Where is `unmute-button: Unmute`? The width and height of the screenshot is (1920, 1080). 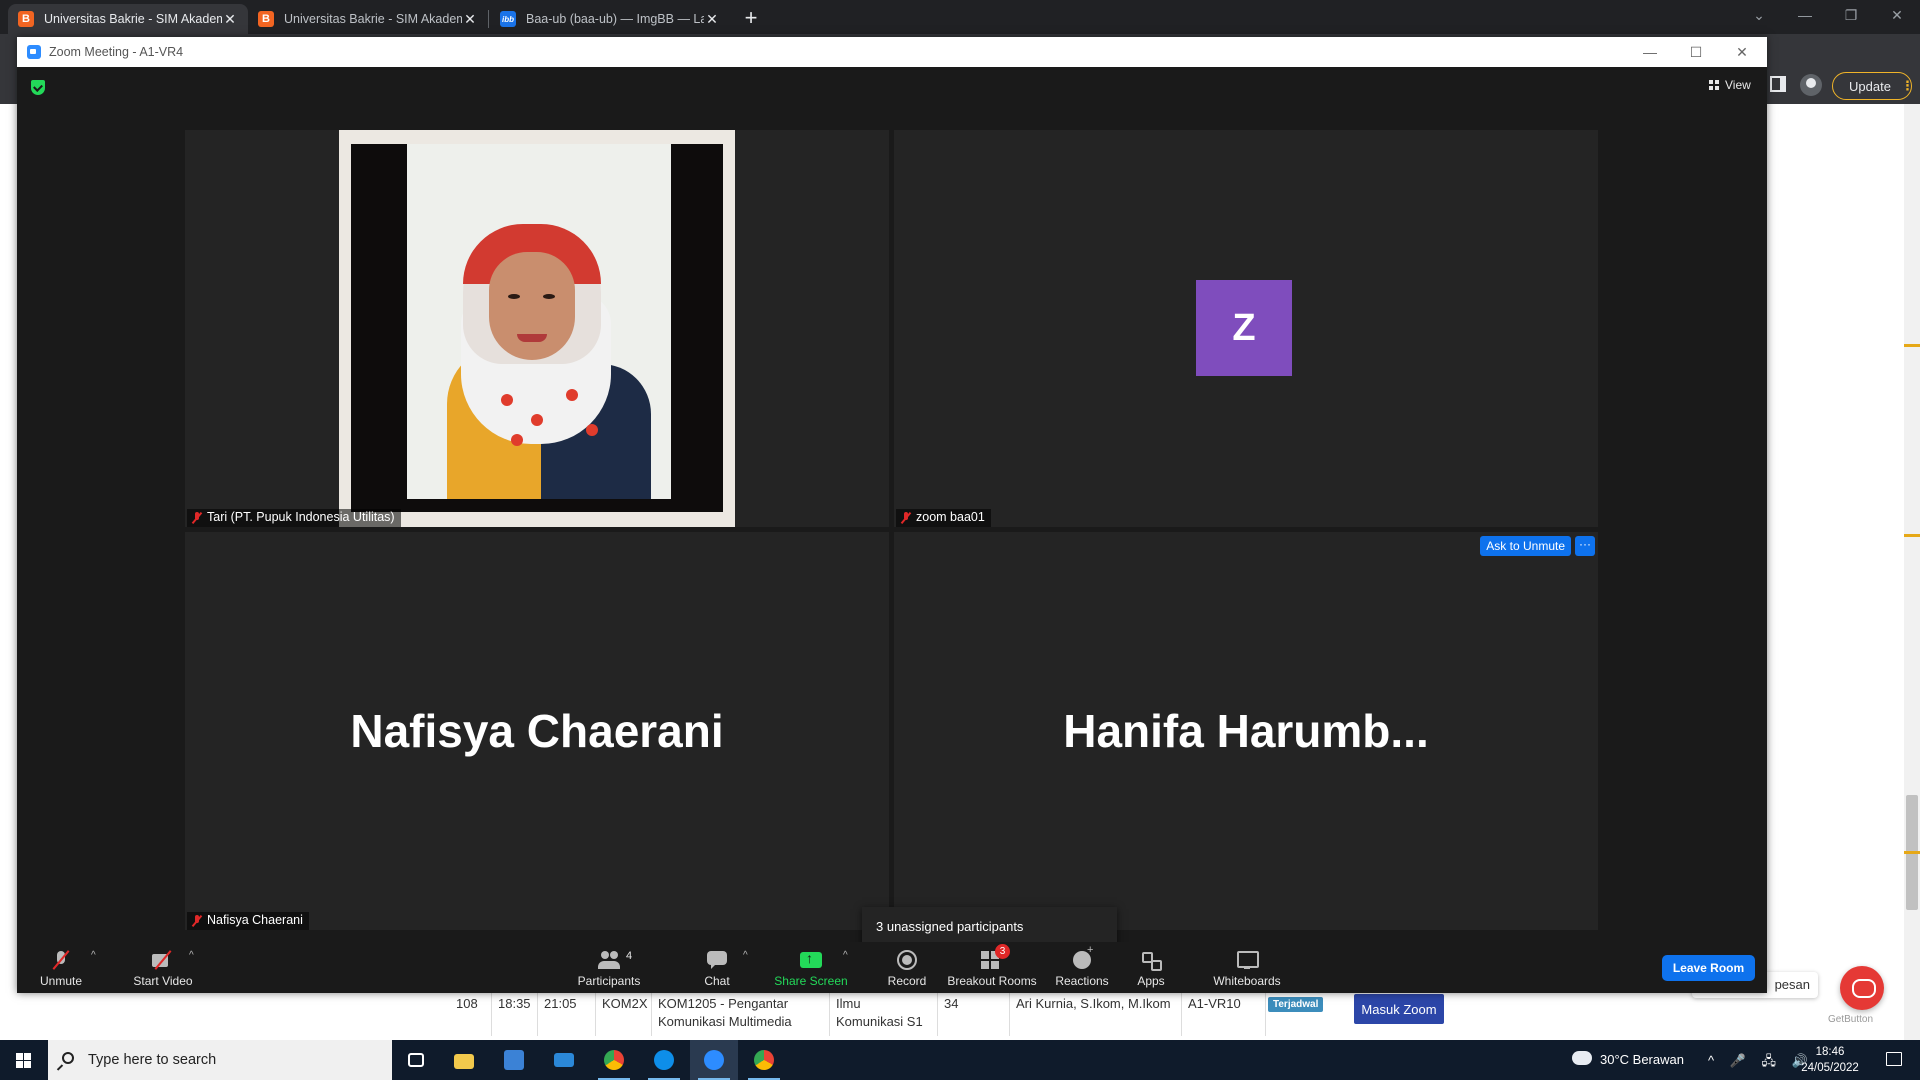
unmute-button: Unmute is located at coordinates (61, 967).